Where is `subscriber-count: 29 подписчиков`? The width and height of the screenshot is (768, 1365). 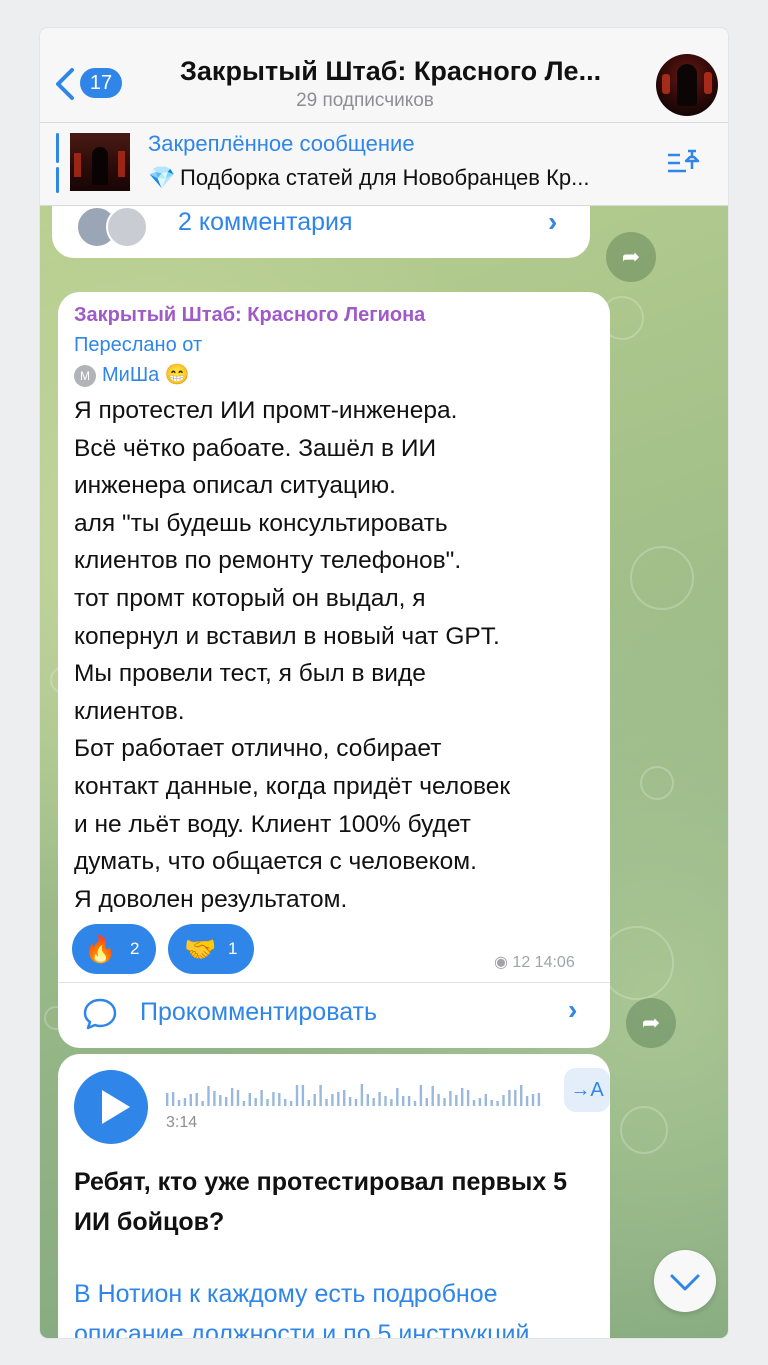 subscriber-count: 29 подписчиков is located at coordinates (365, 100).